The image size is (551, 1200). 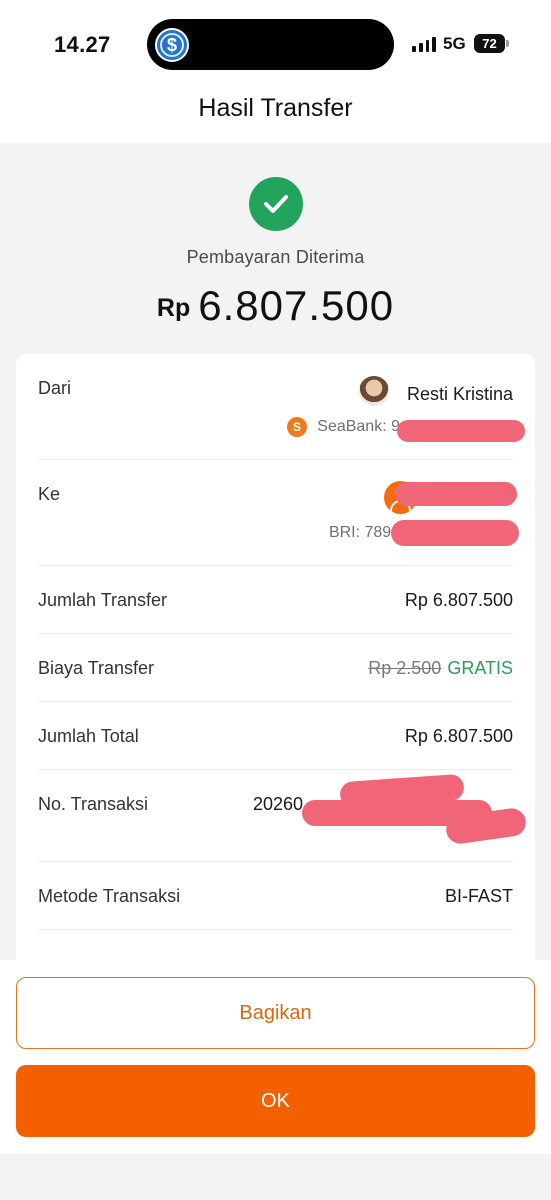 I want to click on total-row: Jumlah Total Rp 6.807.500, so click(x=275, y=736).